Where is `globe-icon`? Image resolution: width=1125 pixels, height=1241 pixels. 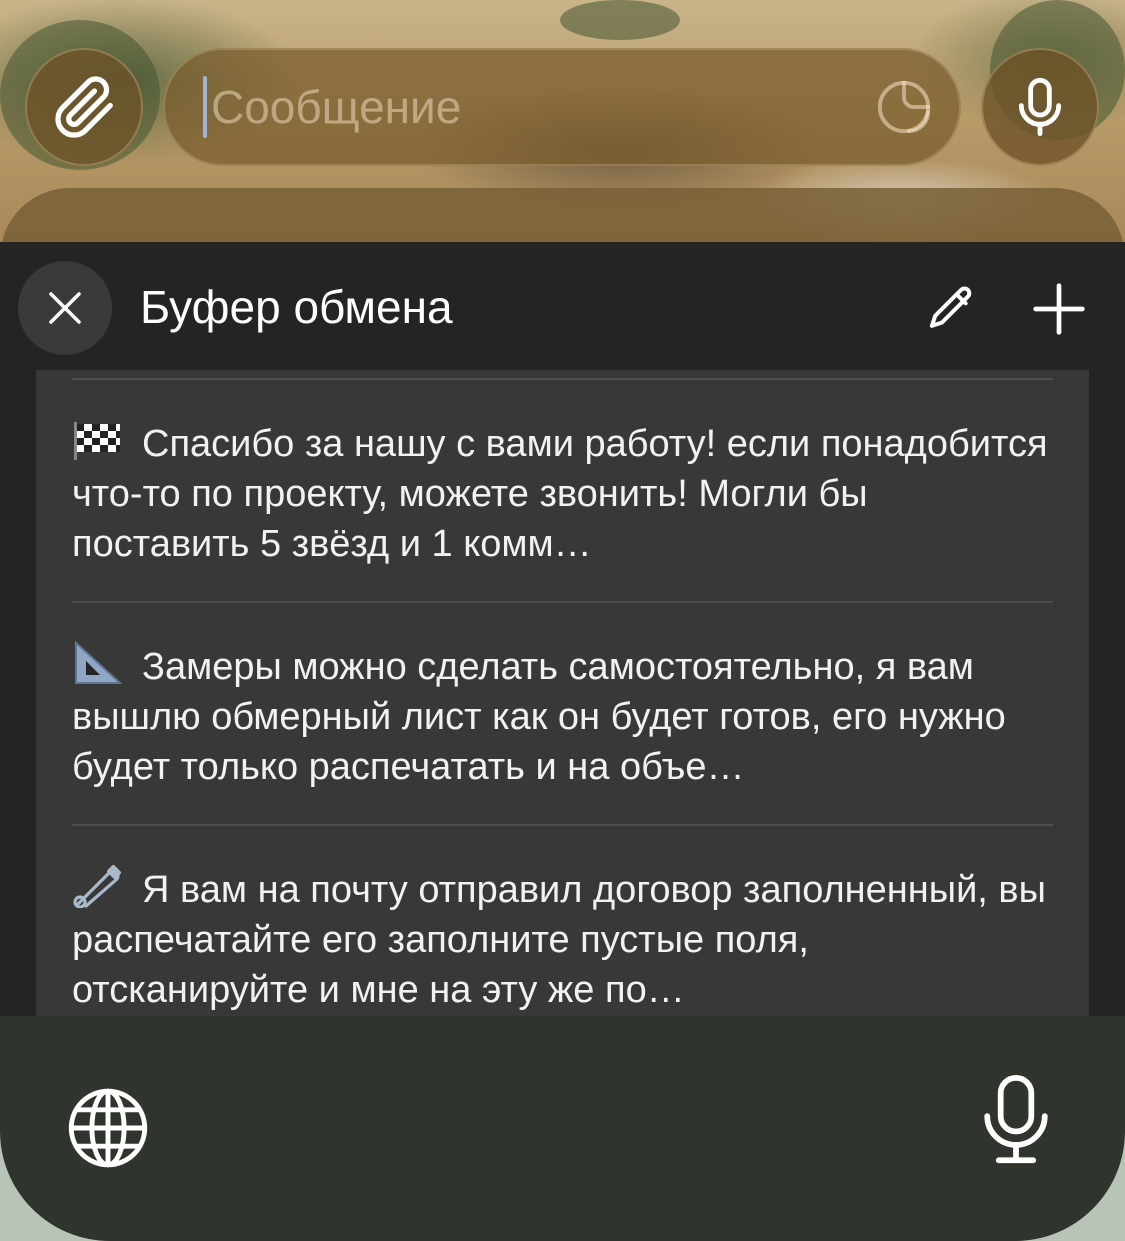 globe-icon is located at coordinates (108, 1128).